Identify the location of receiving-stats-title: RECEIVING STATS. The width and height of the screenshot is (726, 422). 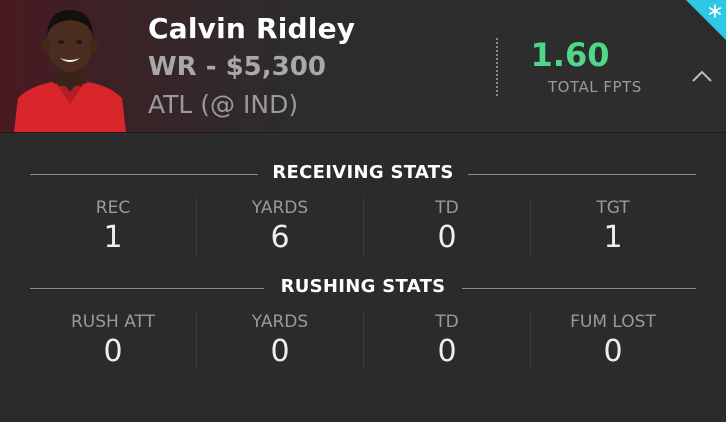
(363, 172).